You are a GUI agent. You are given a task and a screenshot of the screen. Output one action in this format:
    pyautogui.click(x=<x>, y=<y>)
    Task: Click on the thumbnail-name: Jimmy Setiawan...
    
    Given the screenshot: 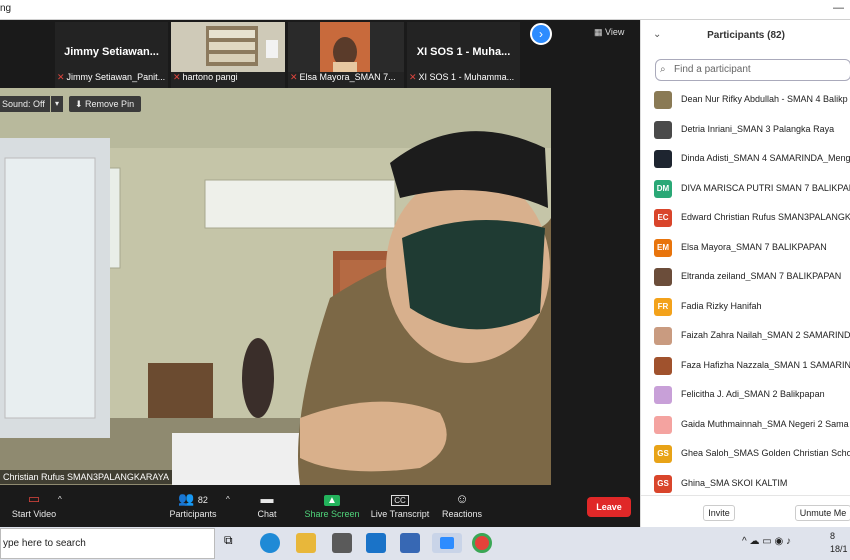 What is the action you would take?
    pyautogui.click(x=111, y=52)
    